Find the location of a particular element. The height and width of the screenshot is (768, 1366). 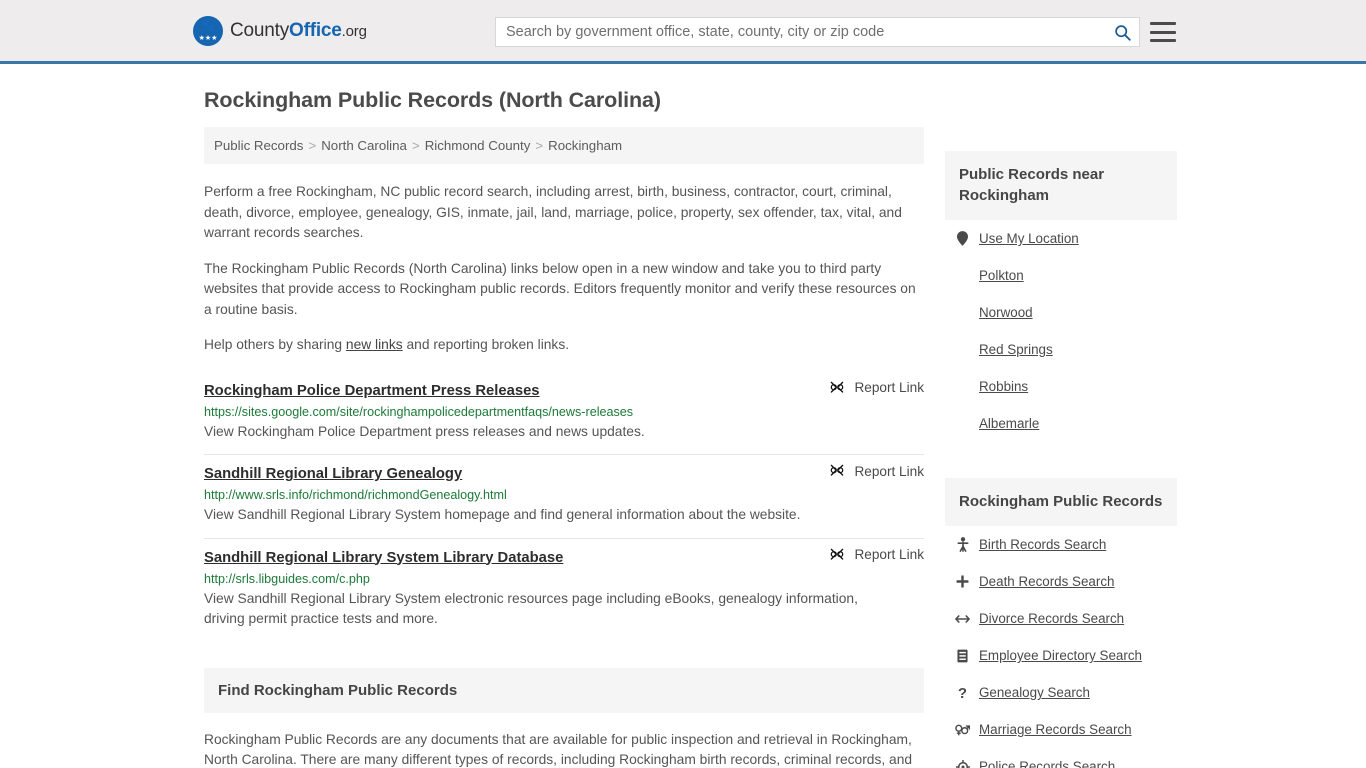

search-input is located at coordinates (800, 32).